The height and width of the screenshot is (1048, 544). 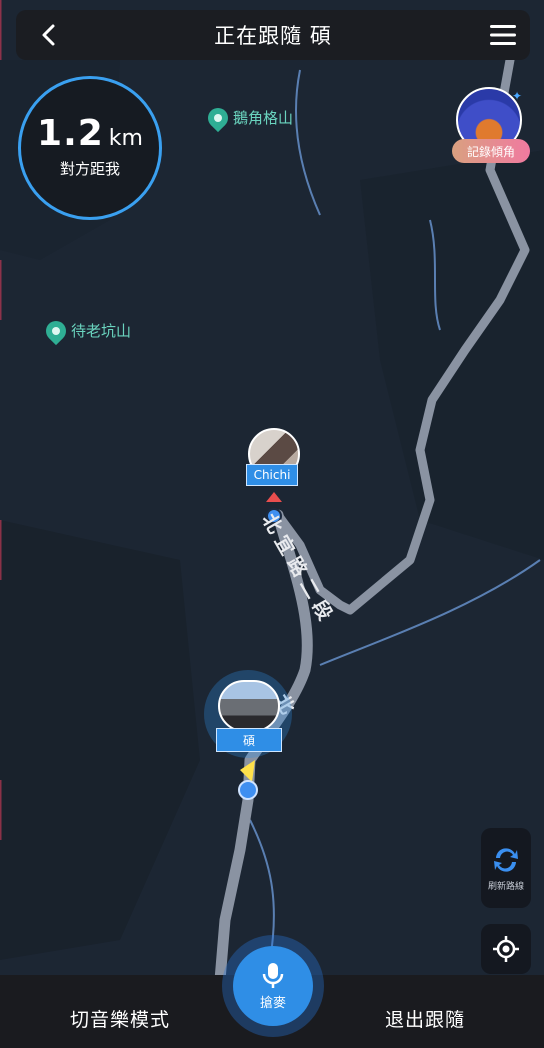 I want to click on back-icon, so click(x=49, y=35).